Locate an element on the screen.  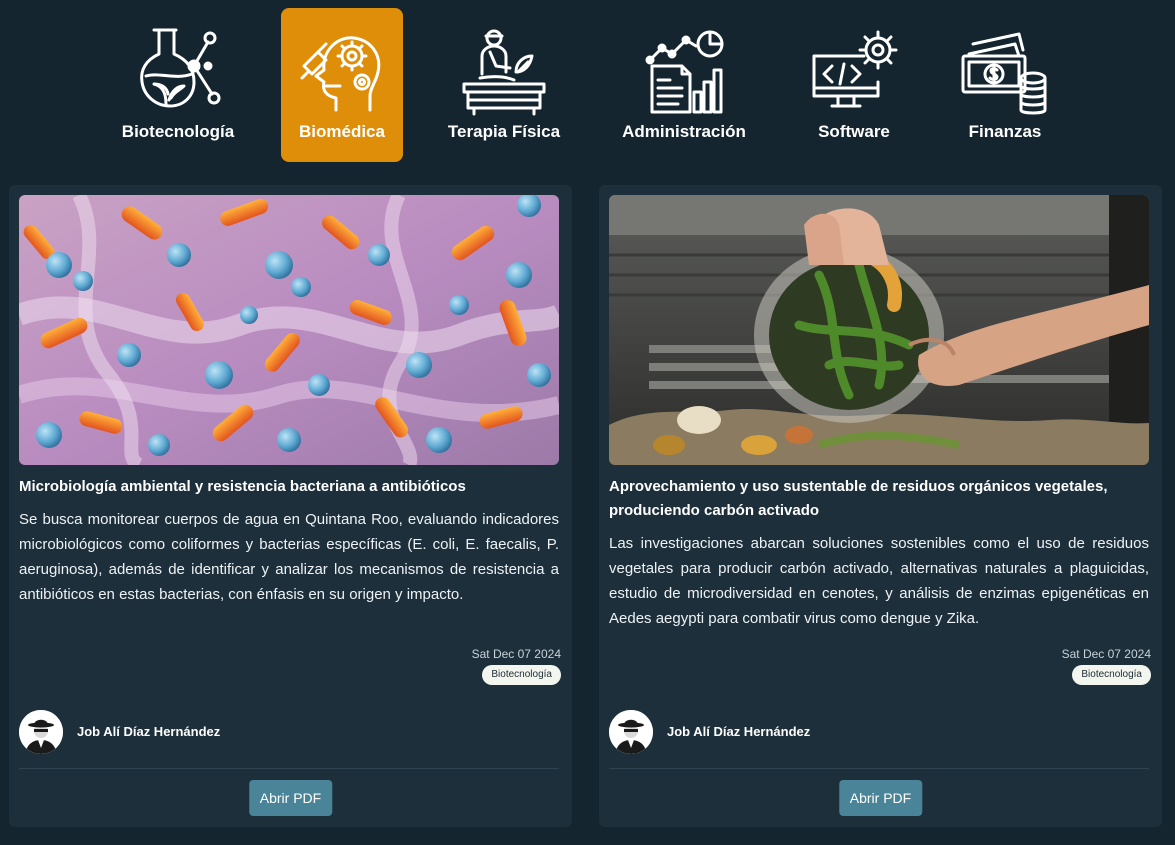
category-finanzas: Finanzas is located at coordinates (1005, 85).